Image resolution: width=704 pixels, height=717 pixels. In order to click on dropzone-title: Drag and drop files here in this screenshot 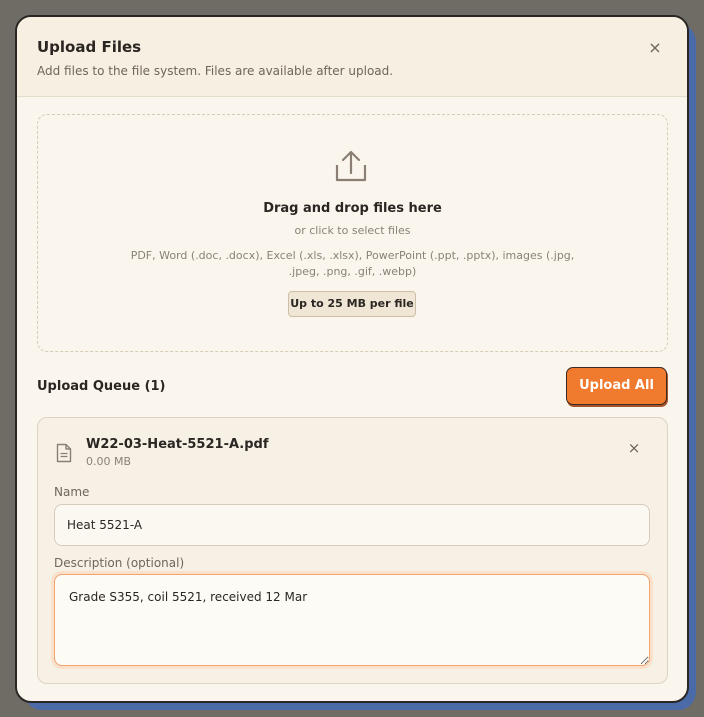, I will do `click(352, 208)`.